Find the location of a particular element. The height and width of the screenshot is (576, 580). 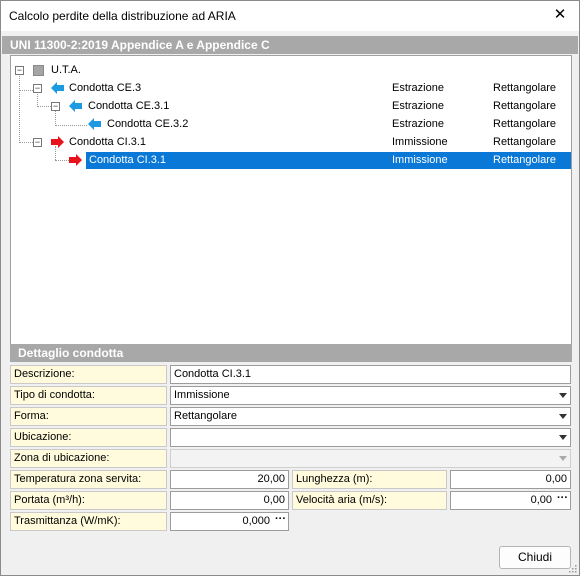

tree-row-uta: − U.T.A. is located at coordinates (291, 70).